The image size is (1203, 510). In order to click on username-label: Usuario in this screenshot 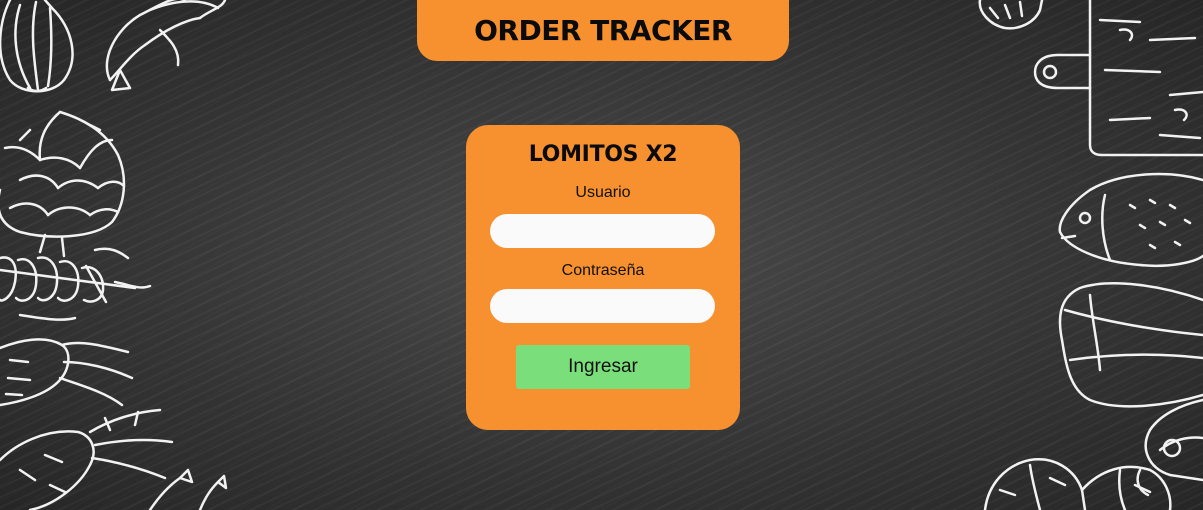, I will do `click(603, 192)`.